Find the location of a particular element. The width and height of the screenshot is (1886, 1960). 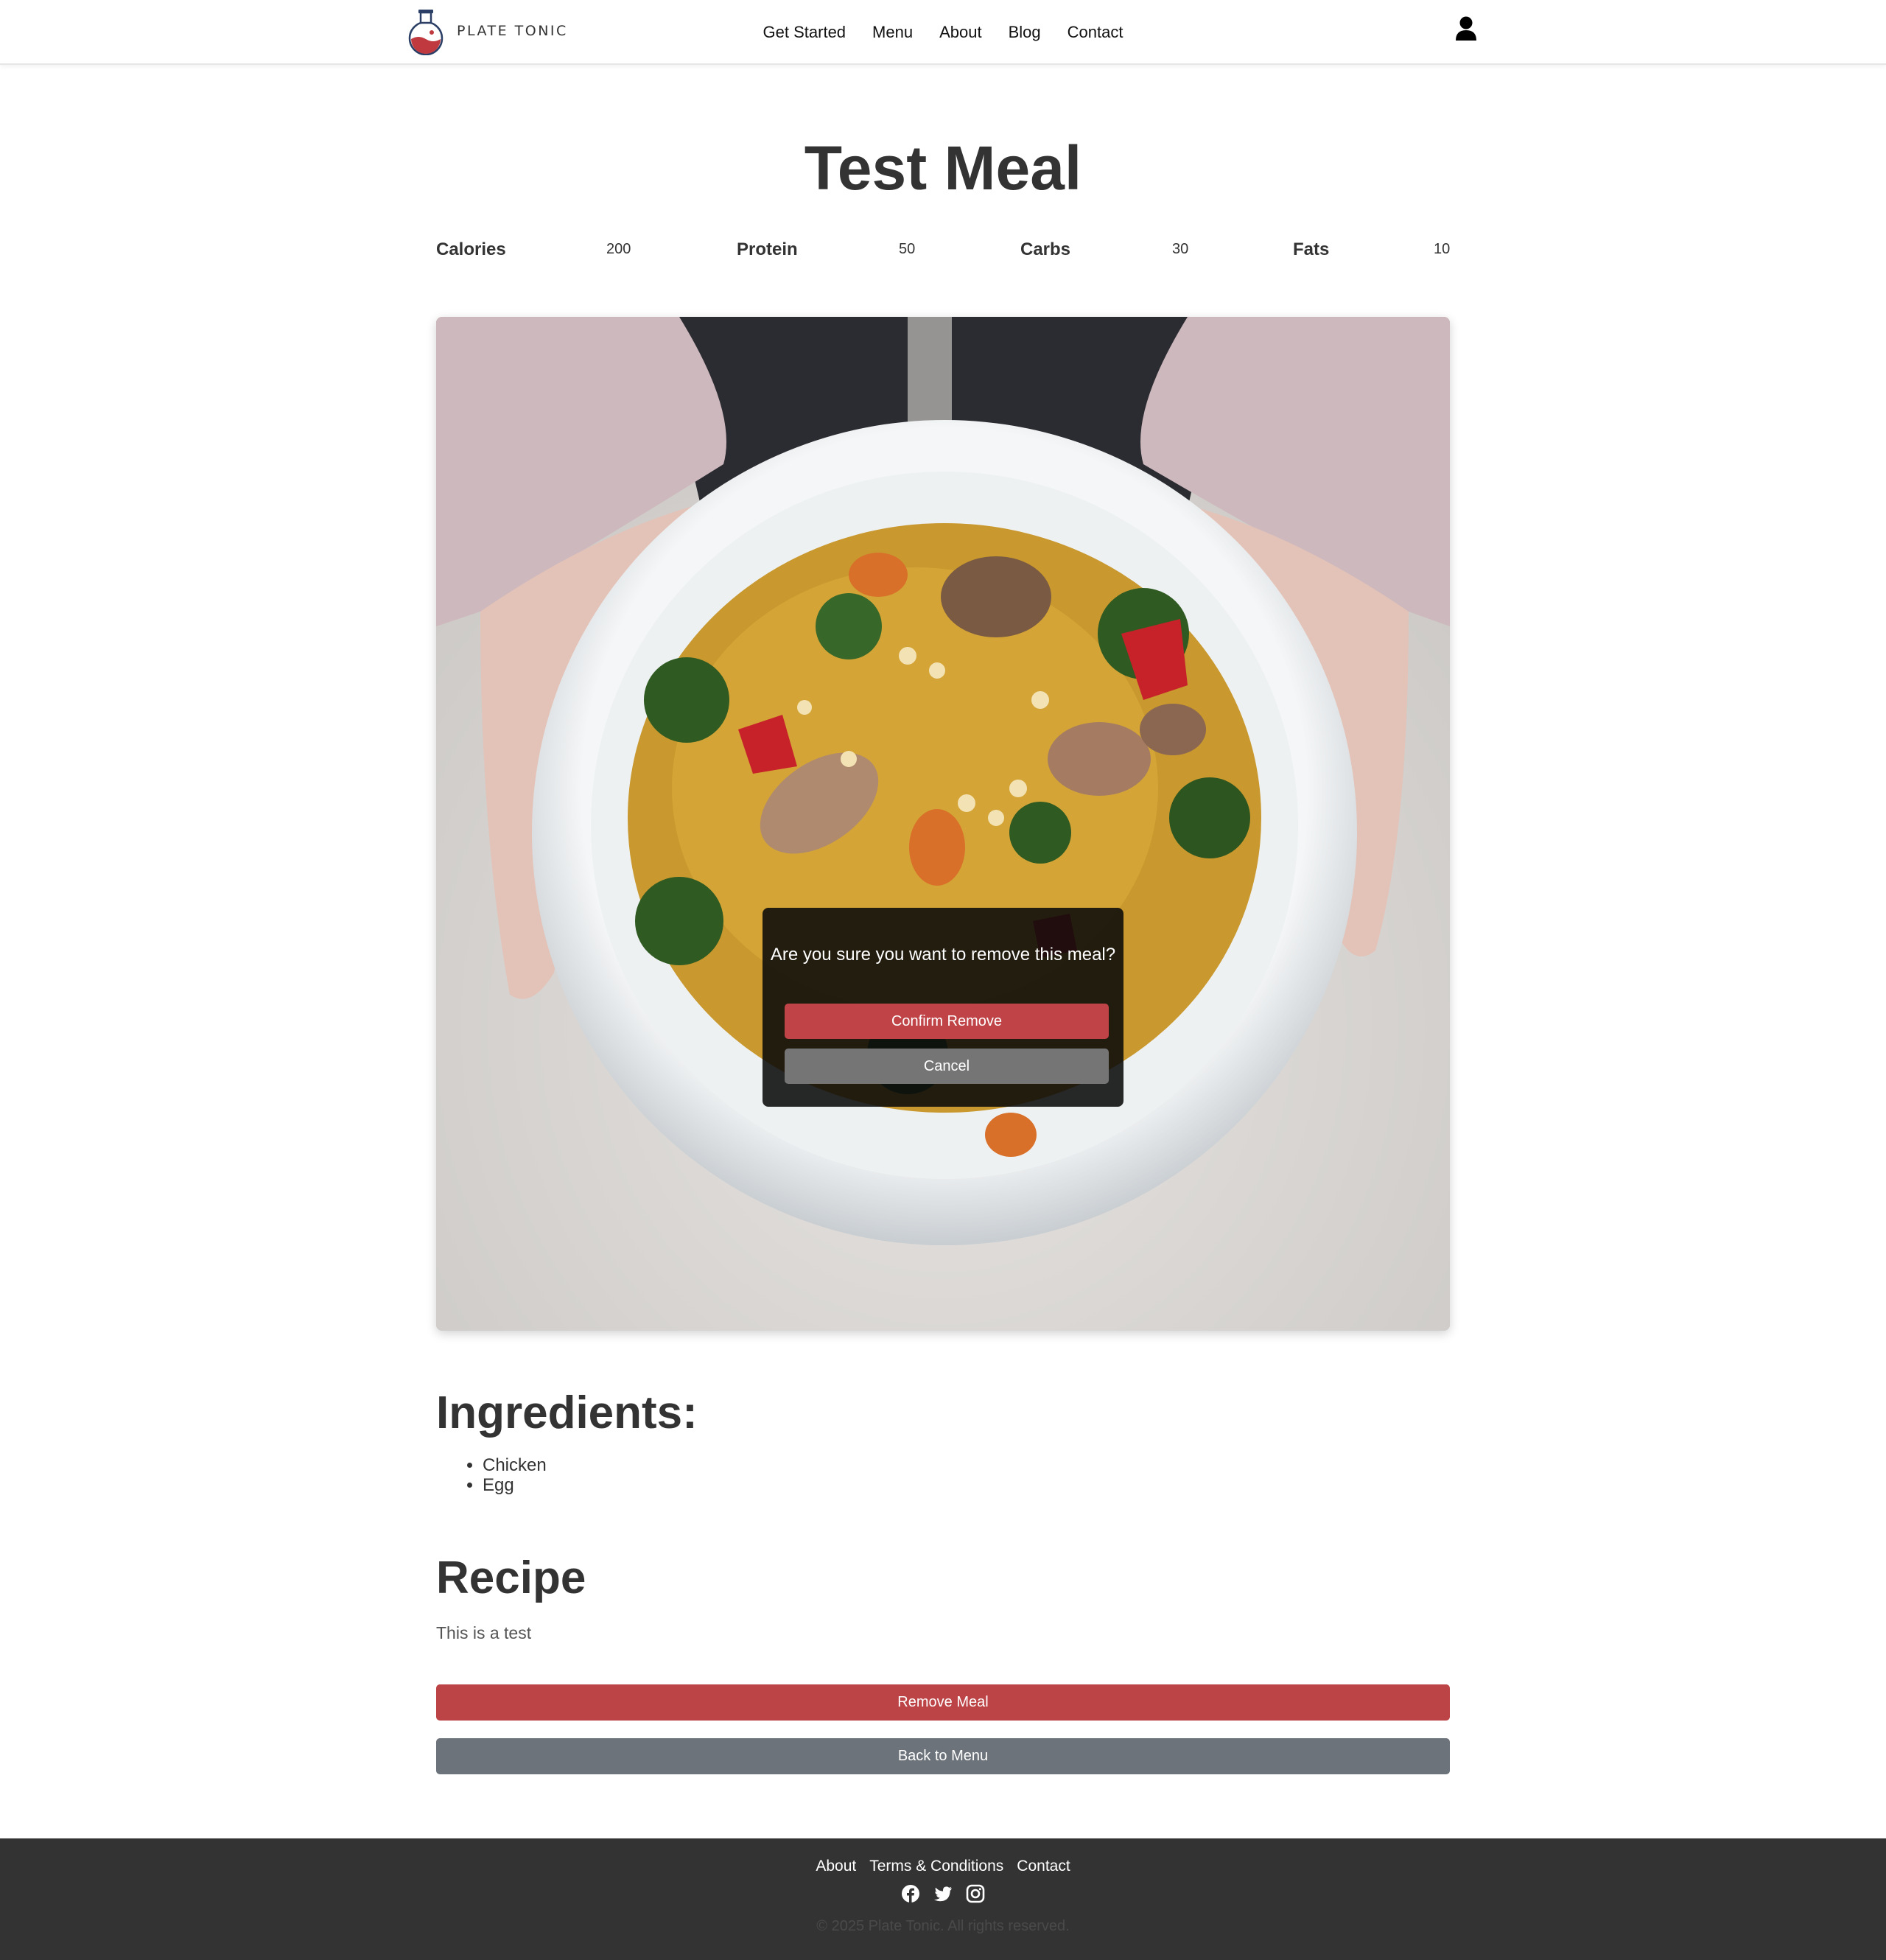

cancel-button: Cancel is located at coordinates (947, 1066).